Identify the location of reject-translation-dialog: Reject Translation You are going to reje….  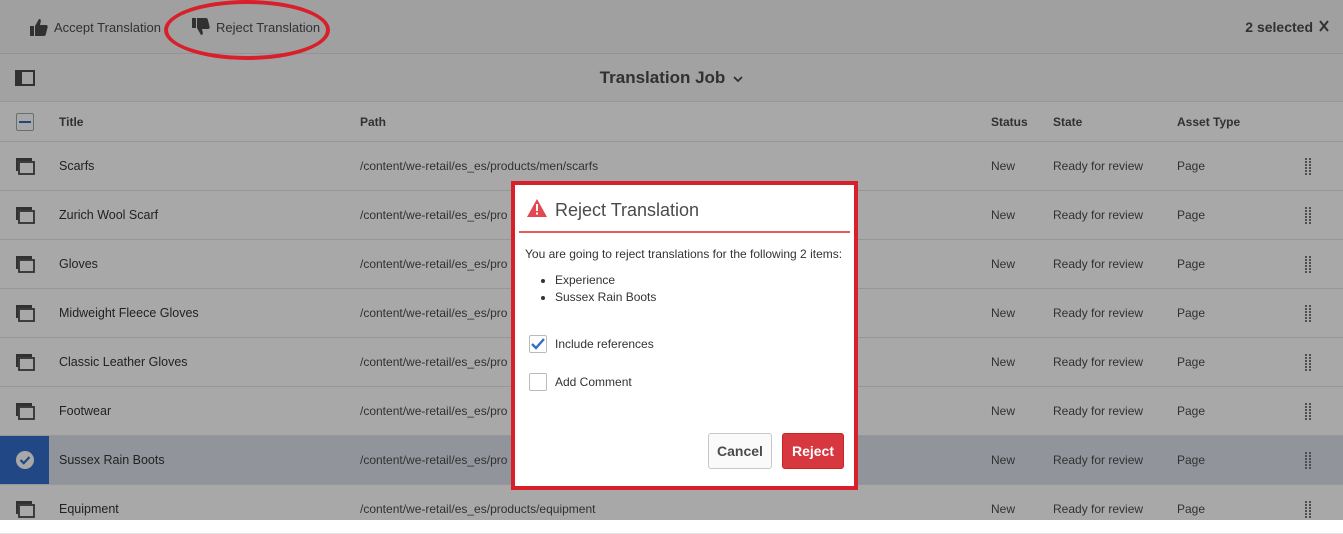
(684, 335).